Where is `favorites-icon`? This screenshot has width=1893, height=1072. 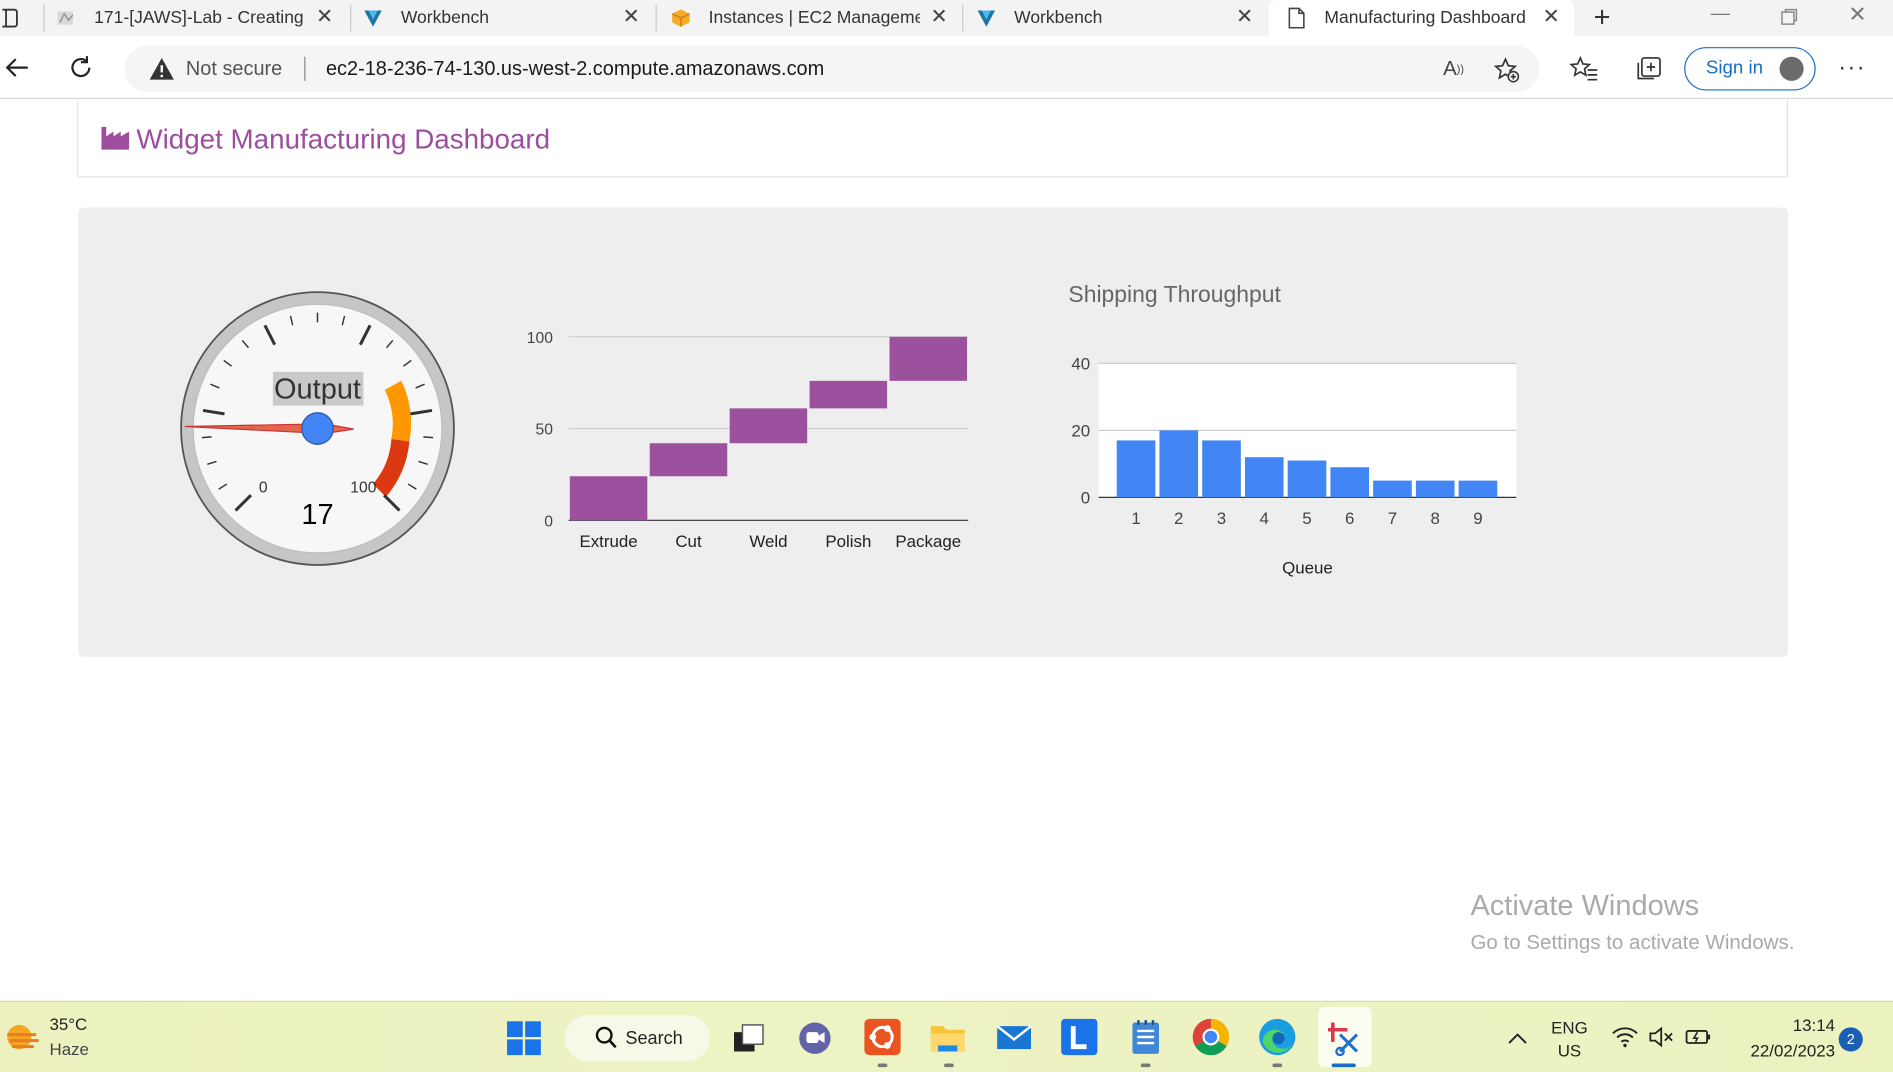 favorites-icon is located at coordinates (1583, 68).